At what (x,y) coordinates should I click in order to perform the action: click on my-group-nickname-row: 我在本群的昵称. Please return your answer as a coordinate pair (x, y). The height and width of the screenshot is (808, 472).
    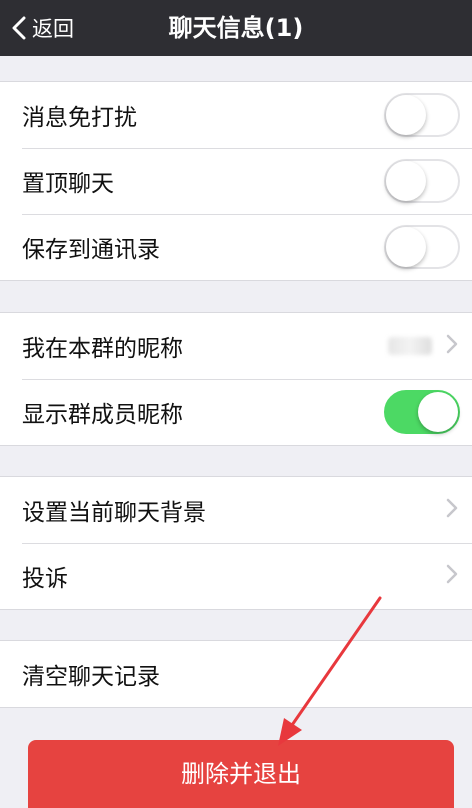
    Looking at the image, I should click on (236, 346).